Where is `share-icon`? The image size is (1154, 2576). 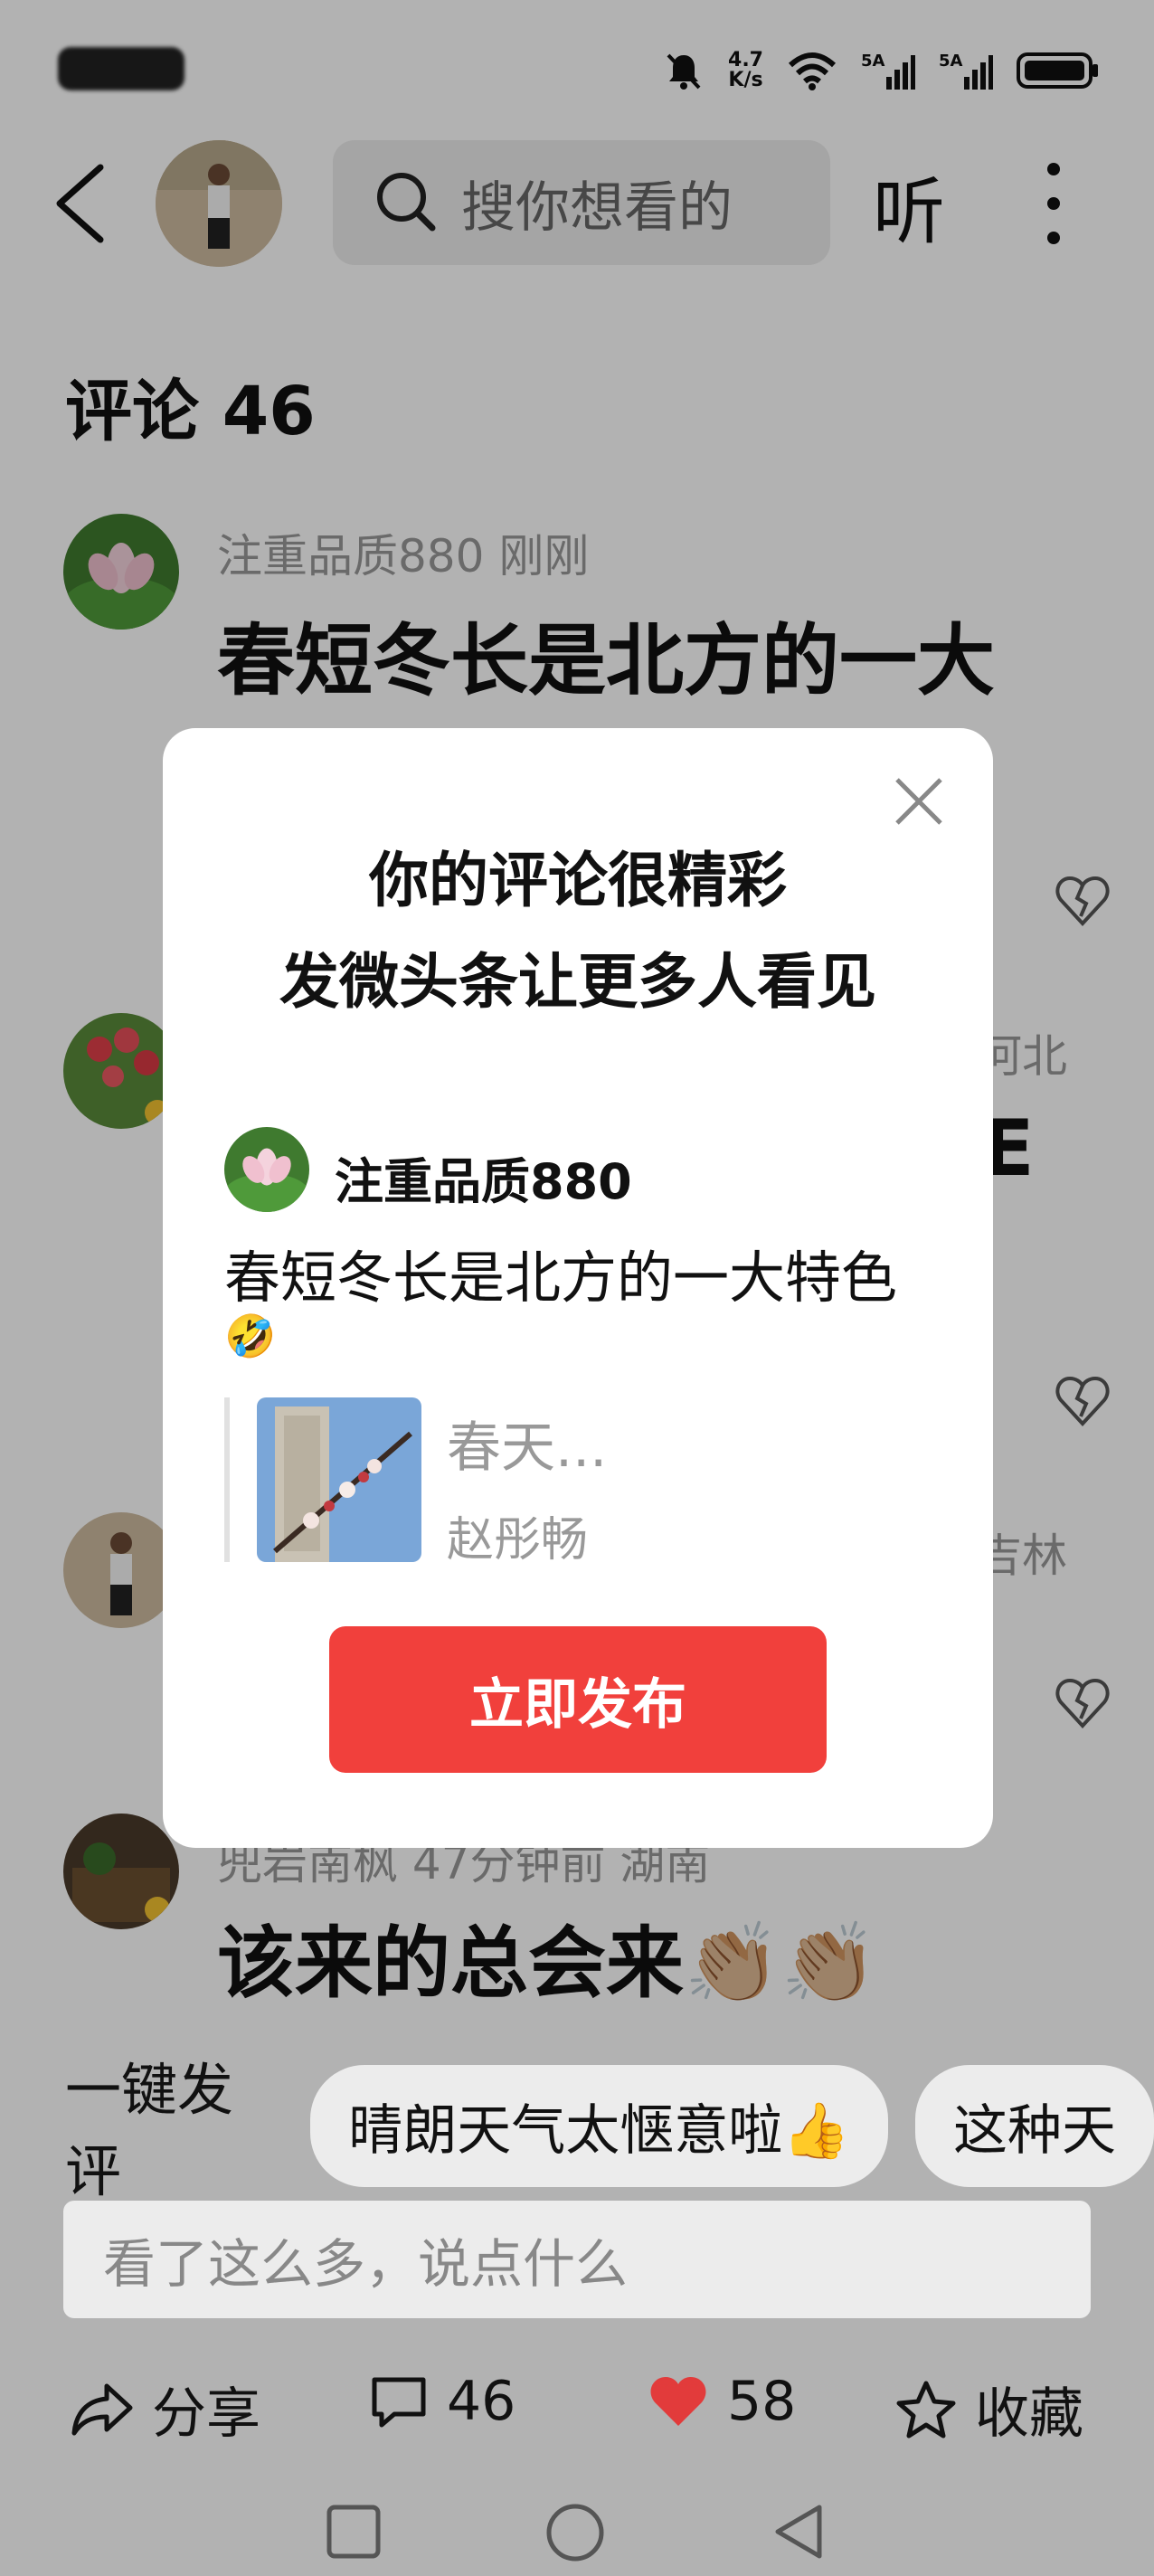
share-icon is located at coordinates (102, 2409).